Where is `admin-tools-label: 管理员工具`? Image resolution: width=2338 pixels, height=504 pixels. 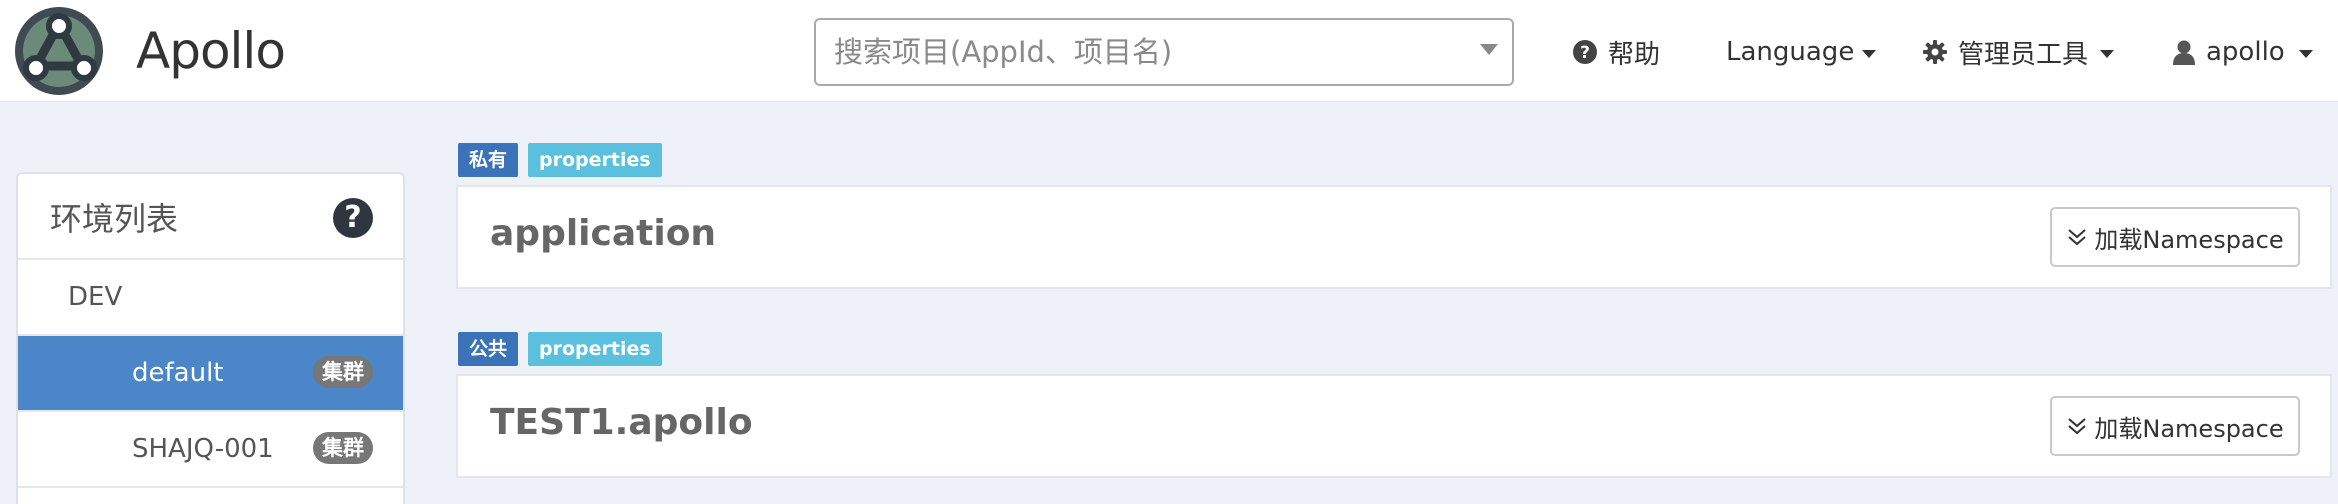 admin-tools-label: 管理员工具 is located at coordinates (2023, 54).